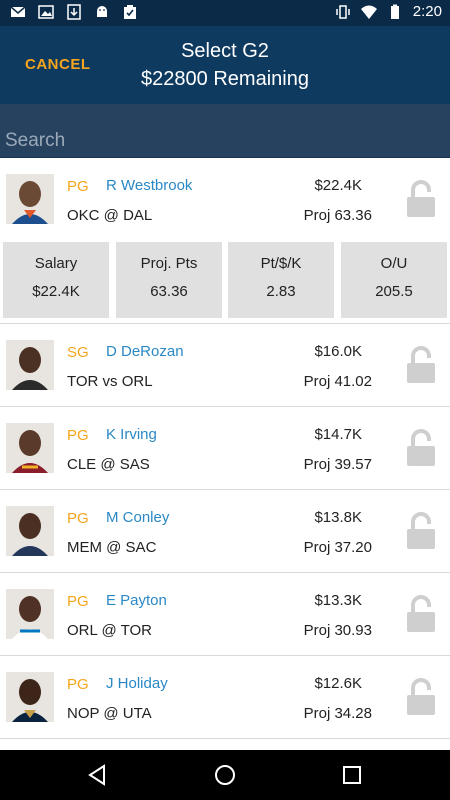 The width and height of the screenshot is (450, 800). What do you see at coordinates (56, 280) in the screenshot?
I see `stat-salary: Salary $22.4K` at bounding box center [56, 280].